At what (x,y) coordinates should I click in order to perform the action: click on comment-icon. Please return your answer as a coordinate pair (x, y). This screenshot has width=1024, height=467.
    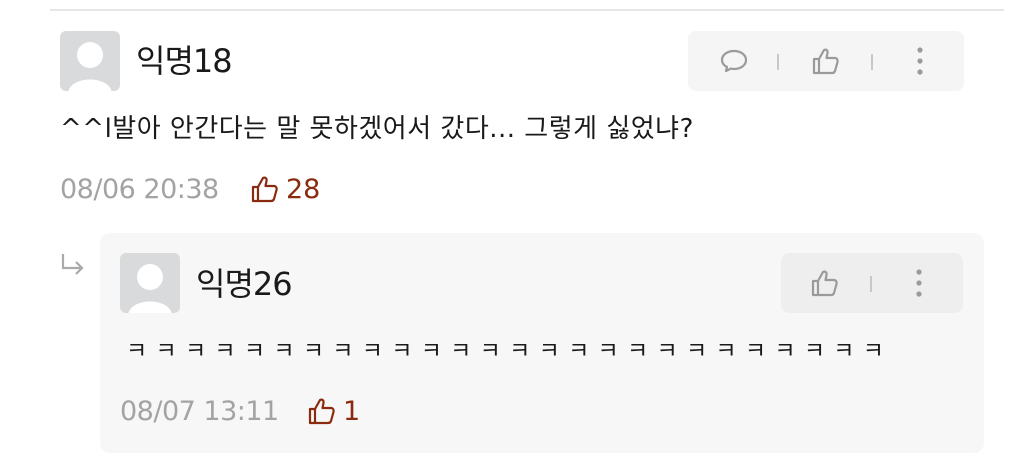
    Looking at the image, I should click on (734, 61).